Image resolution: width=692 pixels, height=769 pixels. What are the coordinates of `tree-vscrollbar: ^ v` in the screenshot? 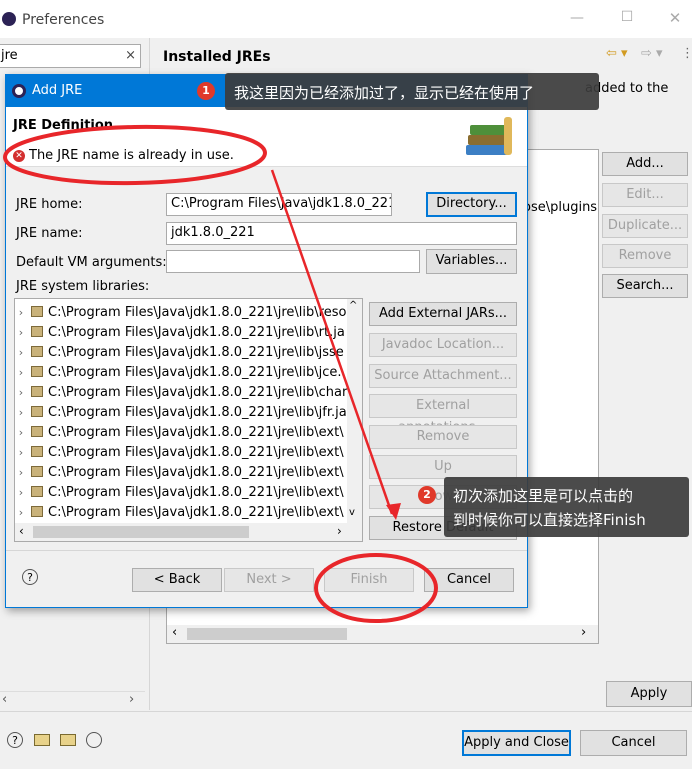 It's located at (354, 411).